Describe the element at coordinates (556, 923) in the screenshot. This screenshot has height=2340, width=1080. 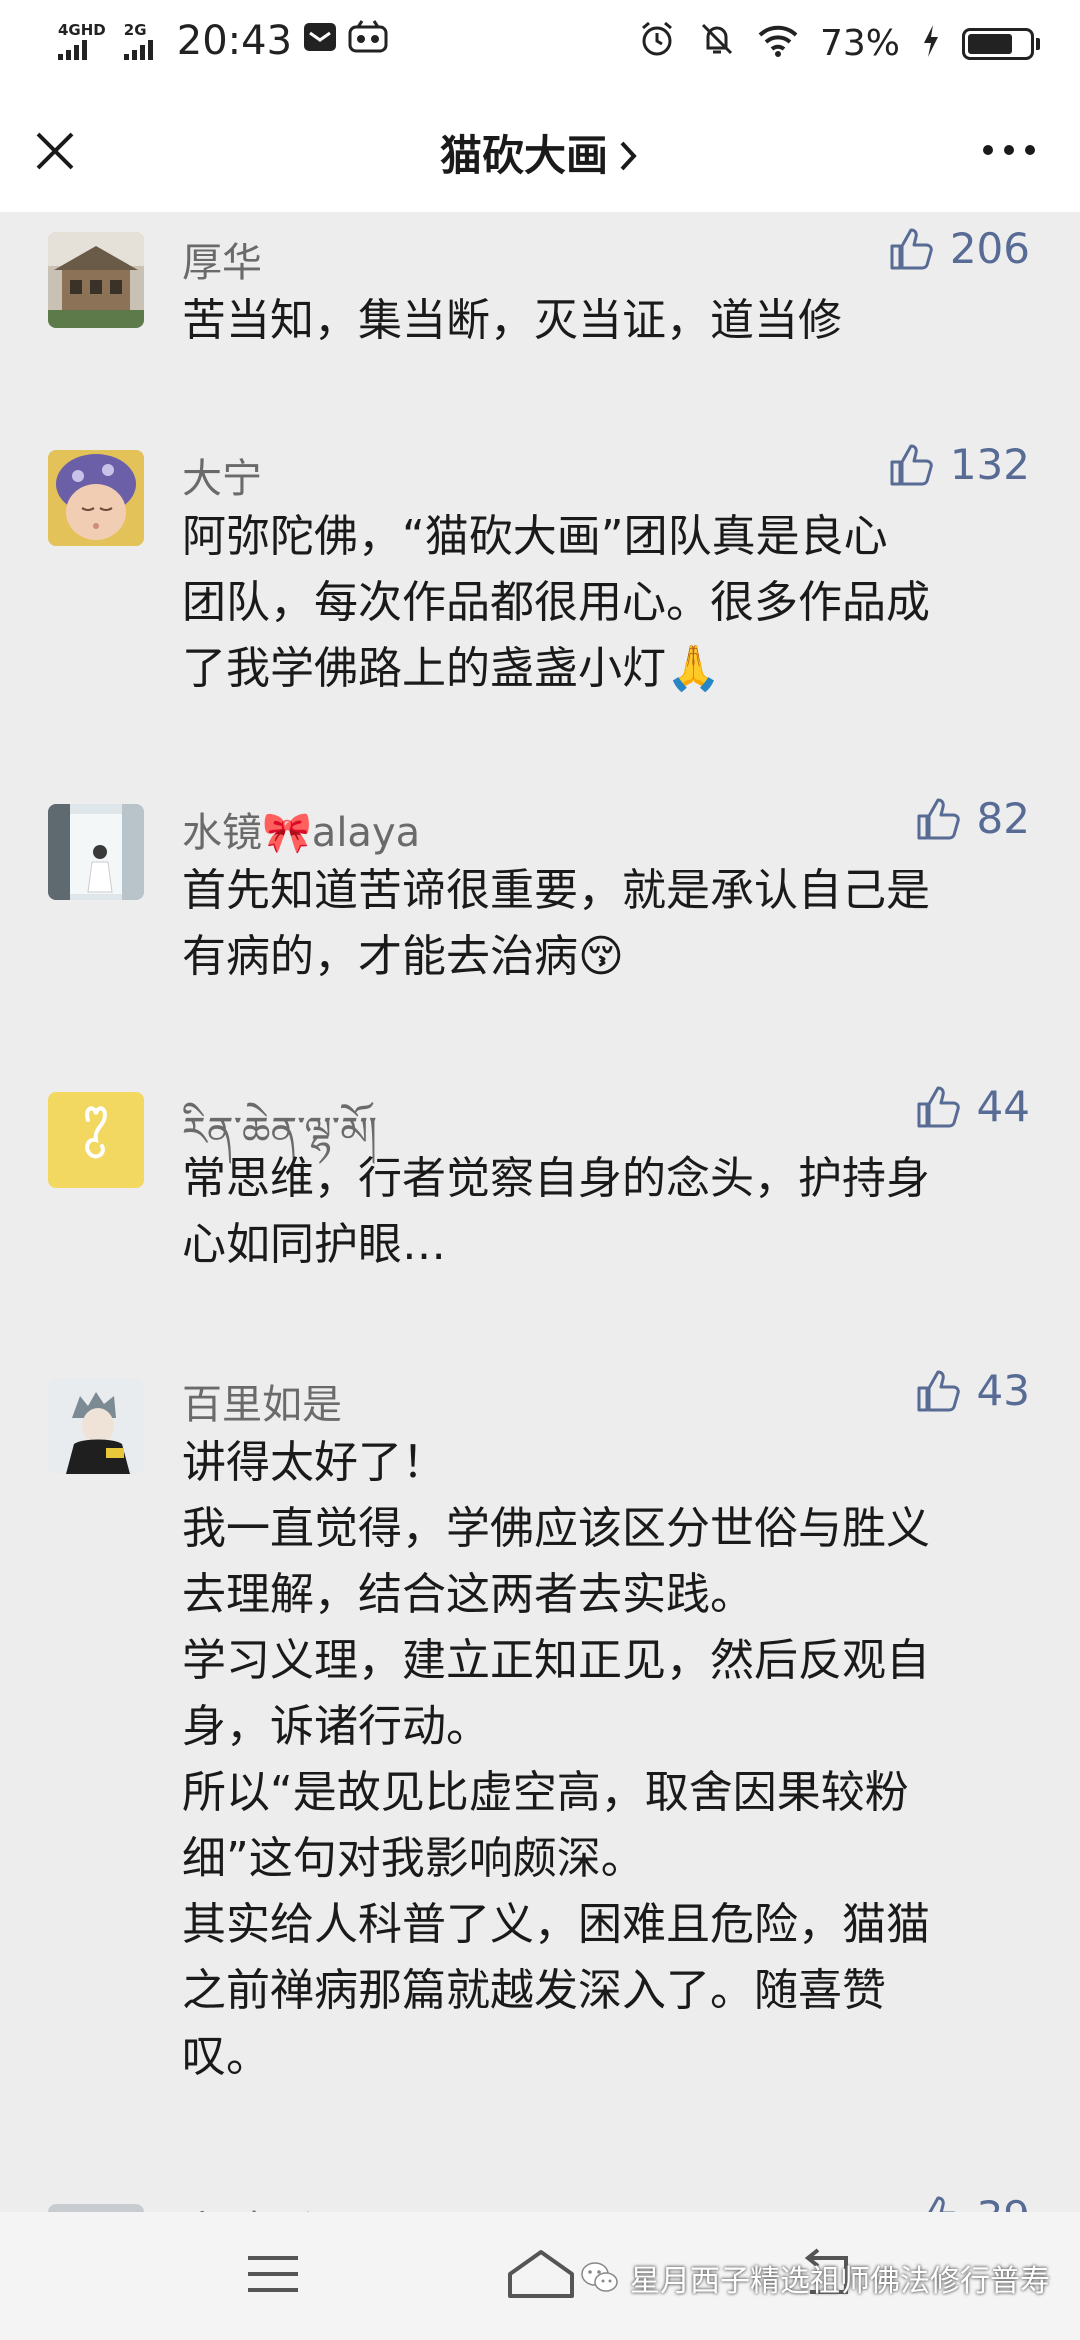
I see `comment-text: 首先知道苦谛很重要，就是承认自己是 有病的，才能去治病😚` at that location.